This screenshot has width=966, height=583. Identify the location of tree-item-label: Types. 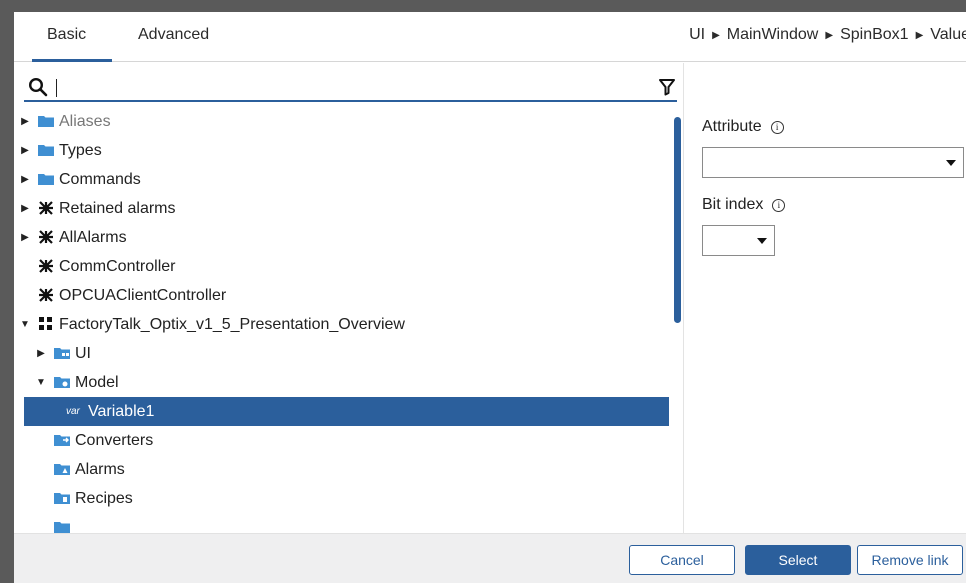
(80, 150).